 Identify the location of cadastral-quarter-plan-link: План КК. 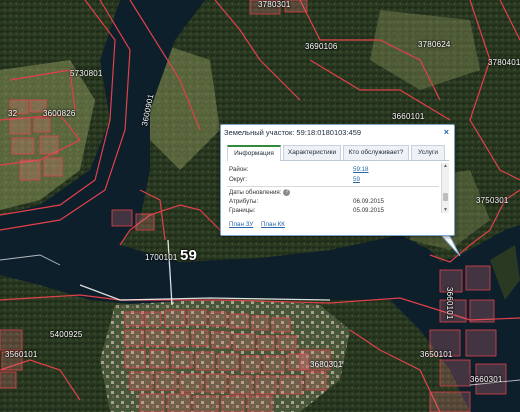
(273, 224).